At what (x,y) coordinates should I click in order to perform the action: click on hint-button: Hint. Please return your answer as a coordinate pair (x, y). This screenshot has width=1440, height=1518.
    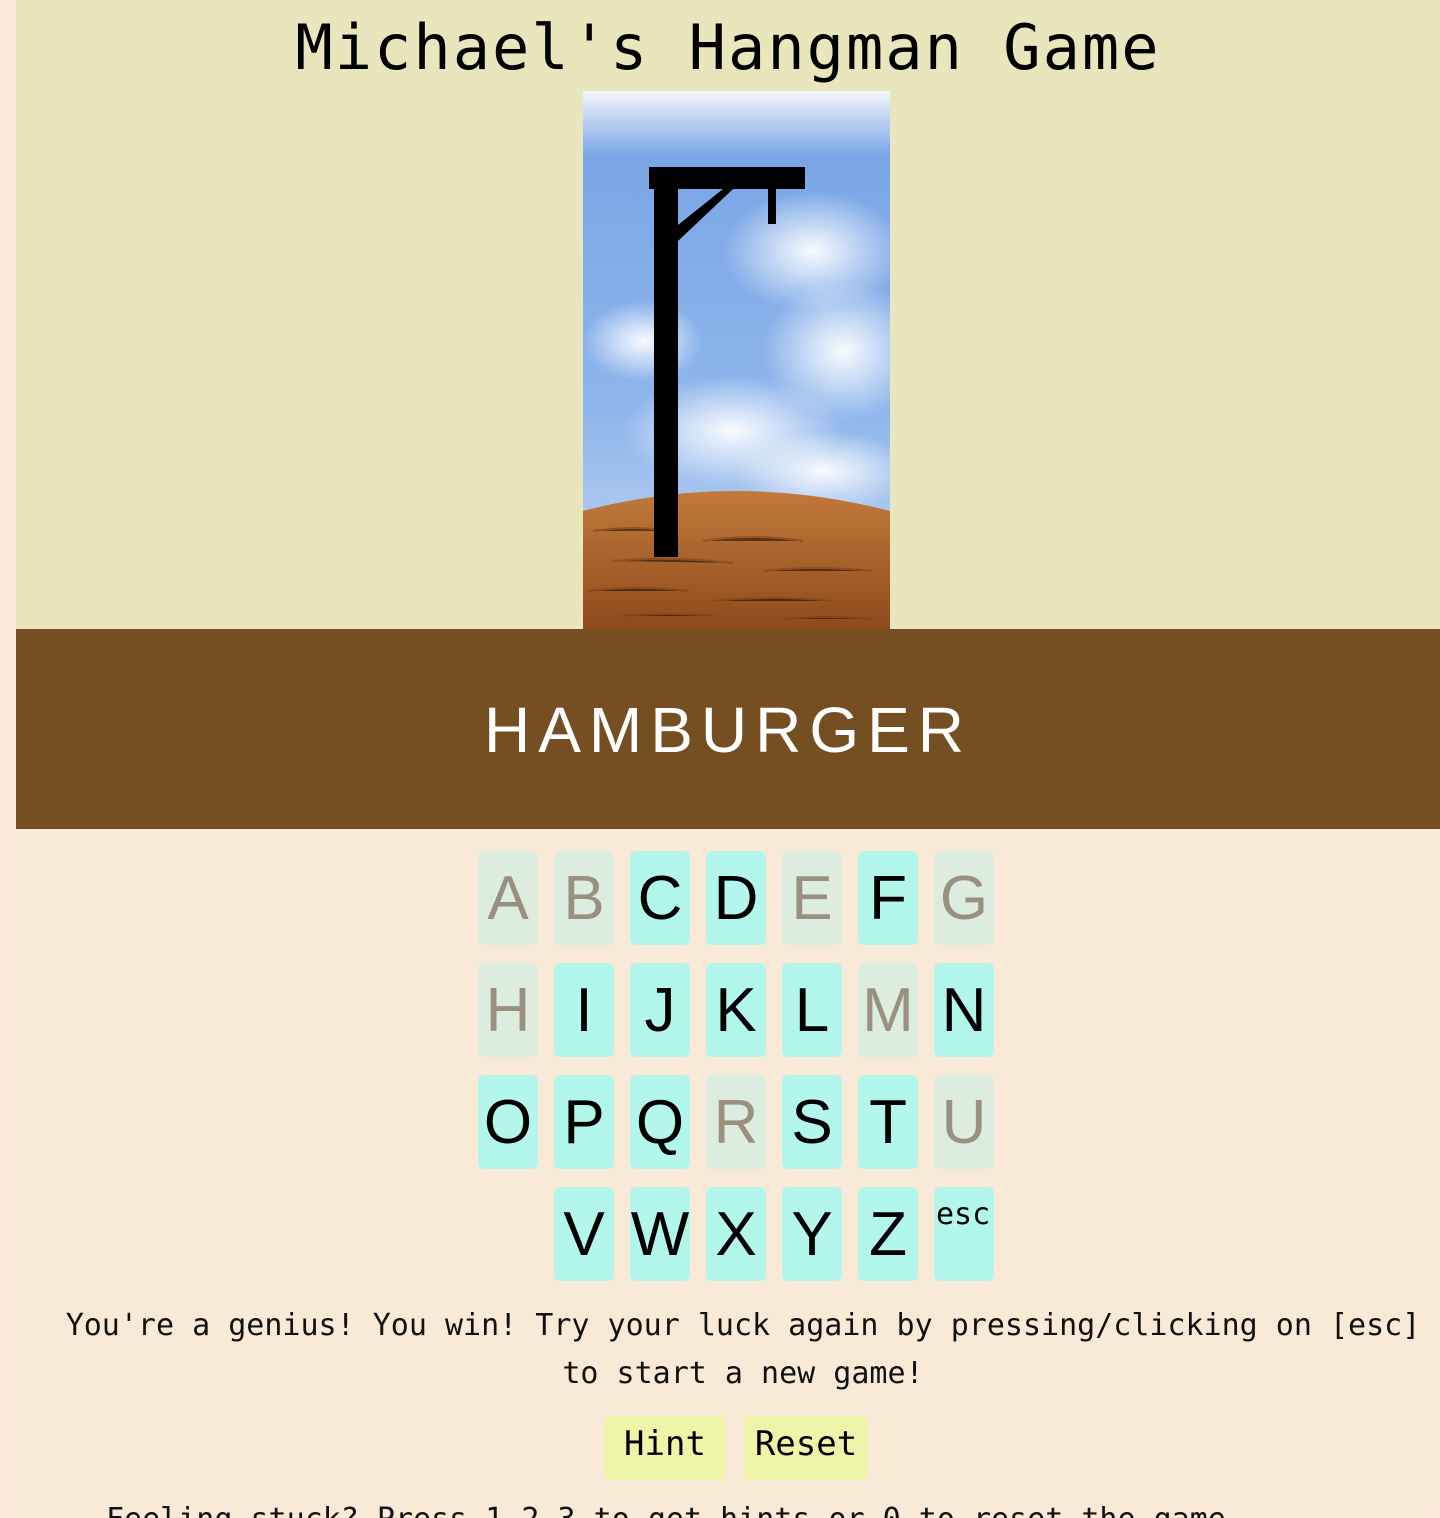
    Looking at the image, I should click on (665, 1448).